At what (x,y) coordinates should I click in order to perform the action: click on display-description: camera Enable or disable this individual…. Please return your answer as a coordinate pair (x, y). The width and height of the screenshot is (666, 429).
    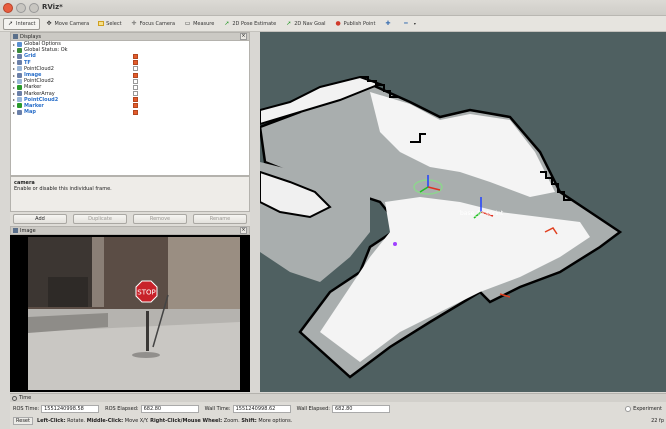
    Looking at the image, I should click on (130, 194).